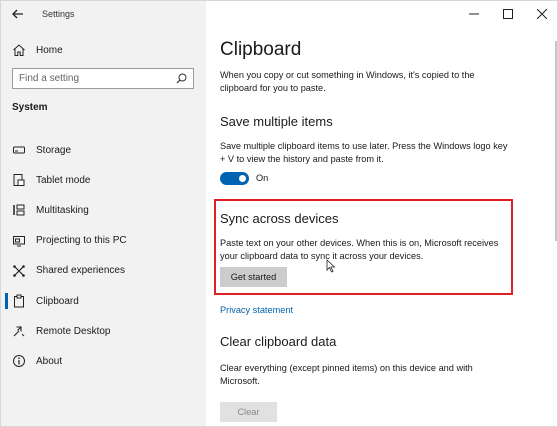 This screenshot has height=427, width=558. What do you see at coordinates (19, 210) in the screenshot?
I see `multitasking-icon` at bounding box center [19, 210].